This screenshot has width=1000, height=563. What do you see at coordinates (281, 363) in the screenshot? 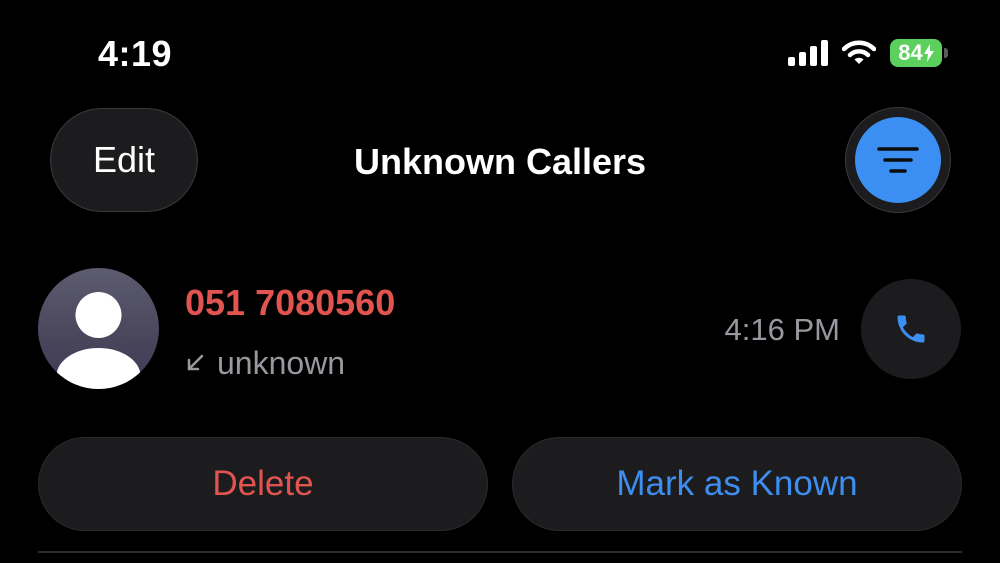
I see `call-label: unknown` at bounding box center [281, 363].